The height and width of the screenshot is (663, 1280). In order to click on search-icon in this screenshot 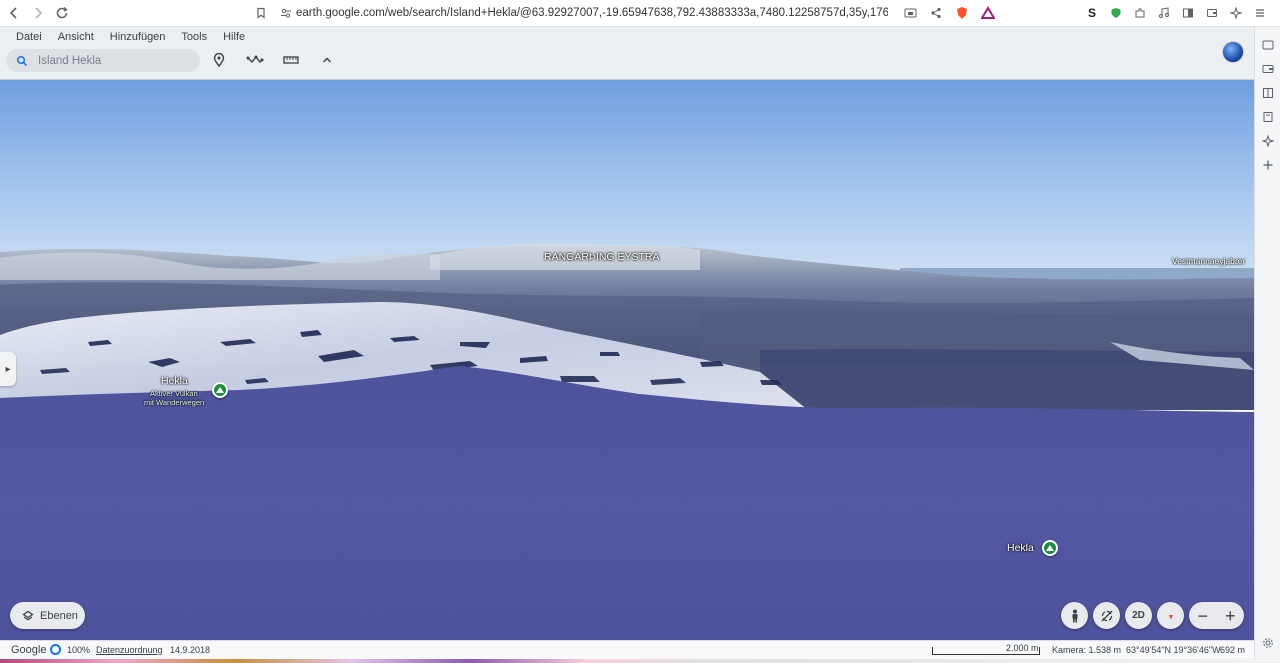, I will do `click(22, 60)`.